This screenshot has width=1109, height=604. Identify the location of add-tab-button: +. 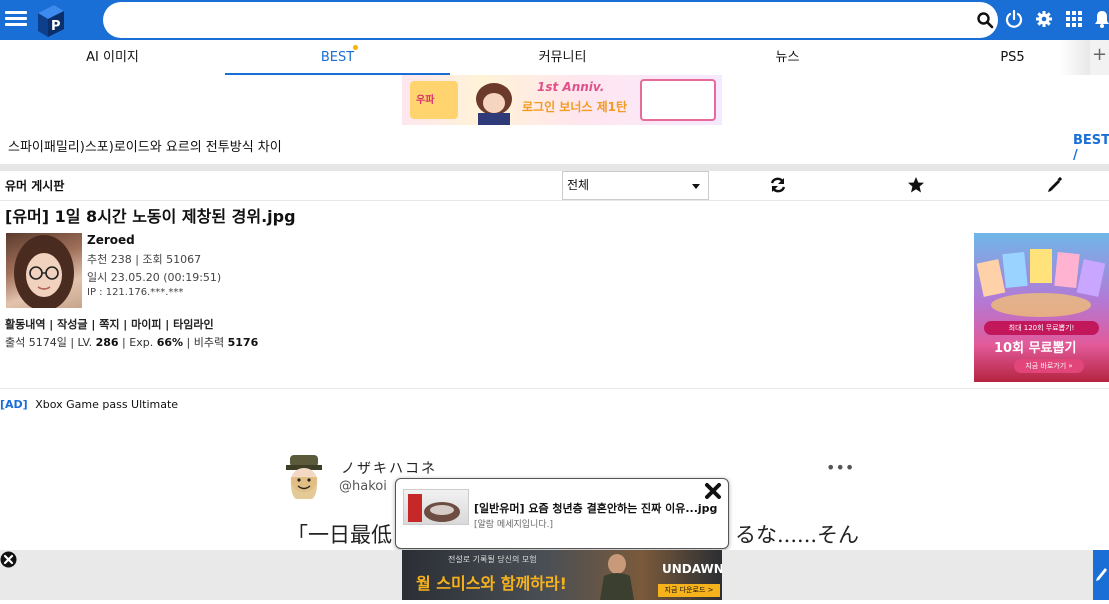
(1099, 57).